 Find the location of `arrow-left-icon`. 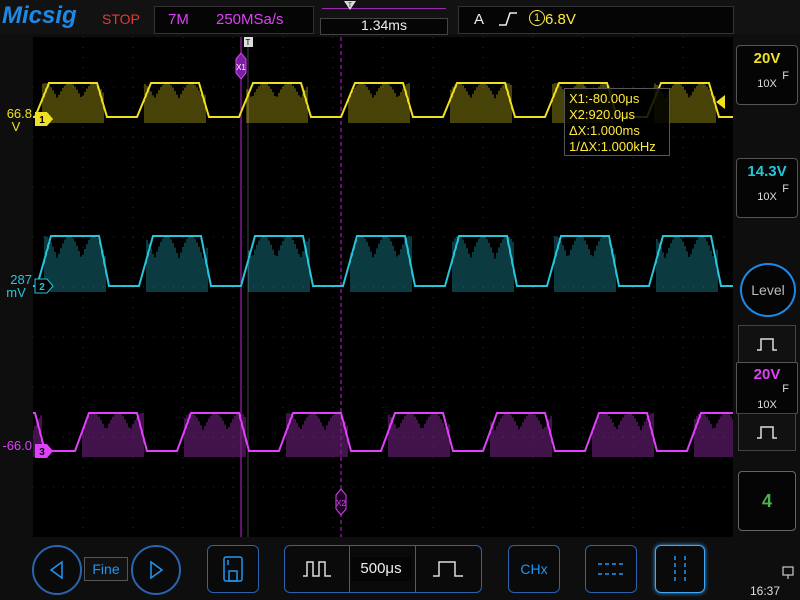

arrow-left-icon is located at coordinates (56, 570).